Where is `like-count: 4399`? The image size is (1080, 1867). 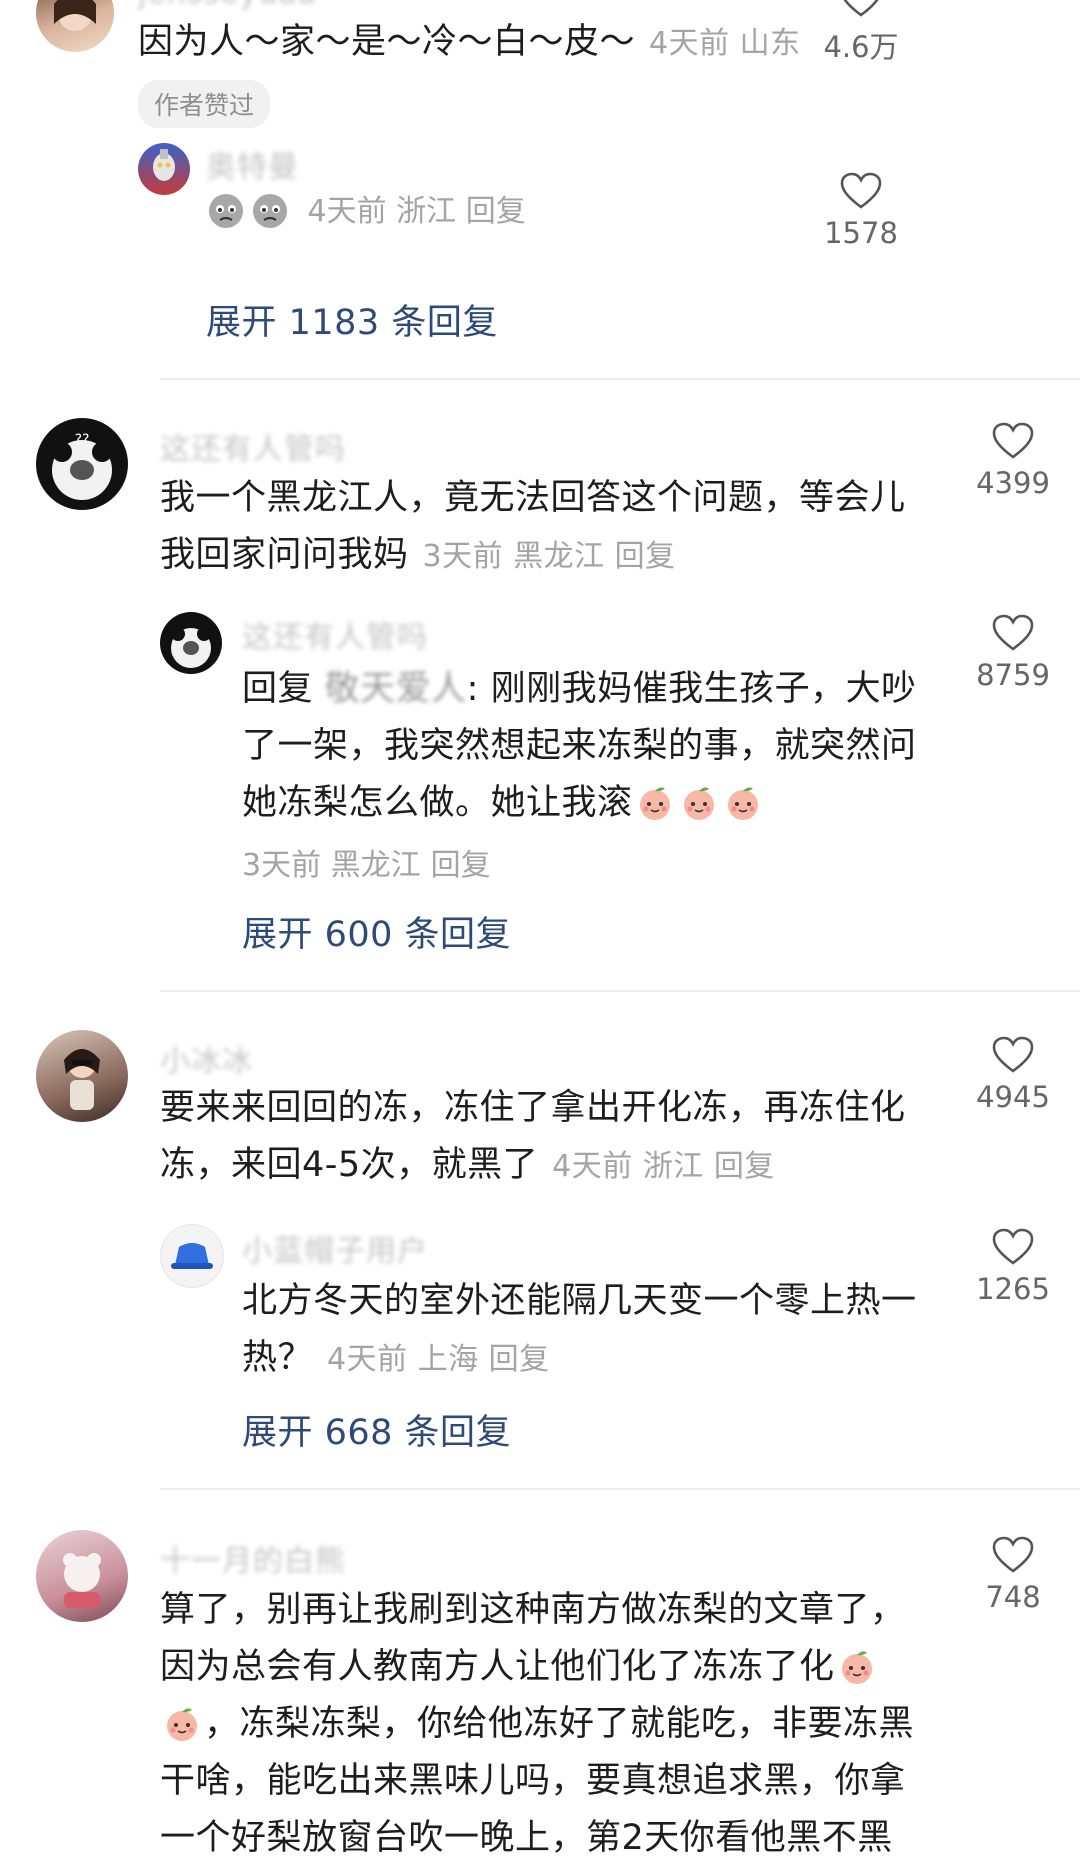 like-count: 4399 is located at coordinates (1013, 483).